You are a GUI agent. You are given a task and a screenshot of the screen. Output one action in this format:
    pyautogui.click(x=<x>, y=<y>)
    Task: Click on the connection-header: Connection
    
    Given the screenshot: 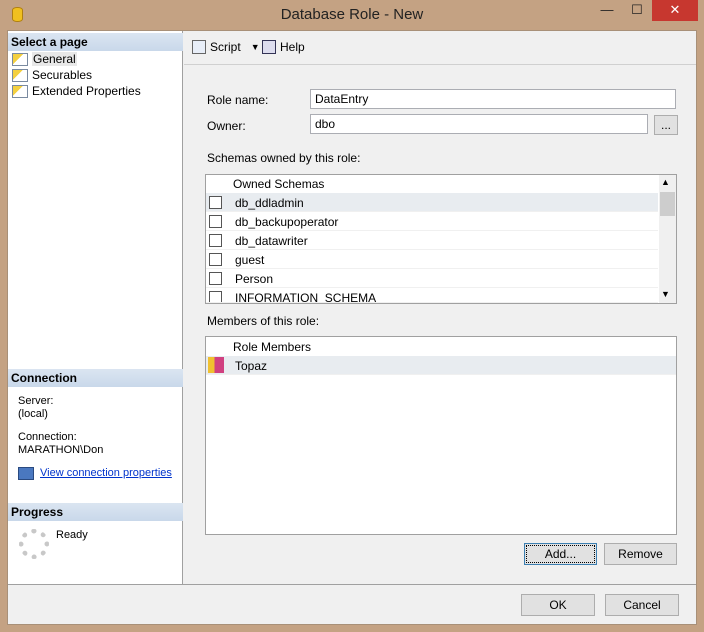 What is the action you would take?
    pyautogui.click(x=95, y=378)
    